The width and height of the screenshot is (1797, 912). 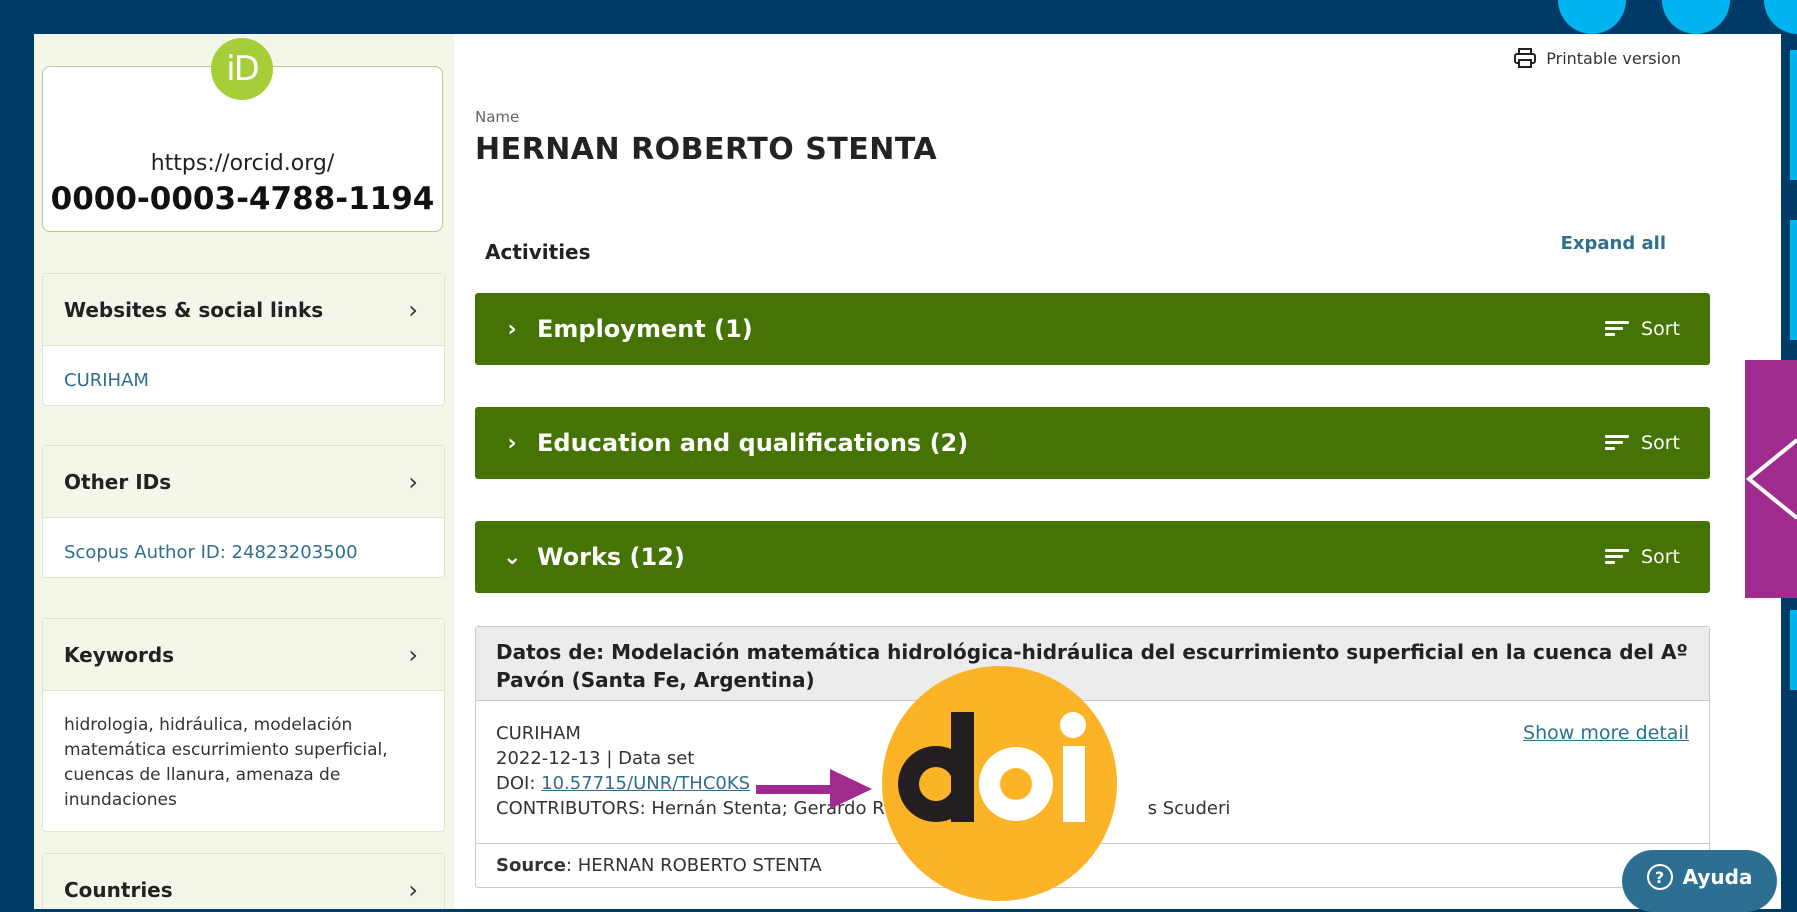 What do you see at coordinates (118, 889) in the screenshot?
I see `panel-title: Countries` at bounding box center [118, 889].